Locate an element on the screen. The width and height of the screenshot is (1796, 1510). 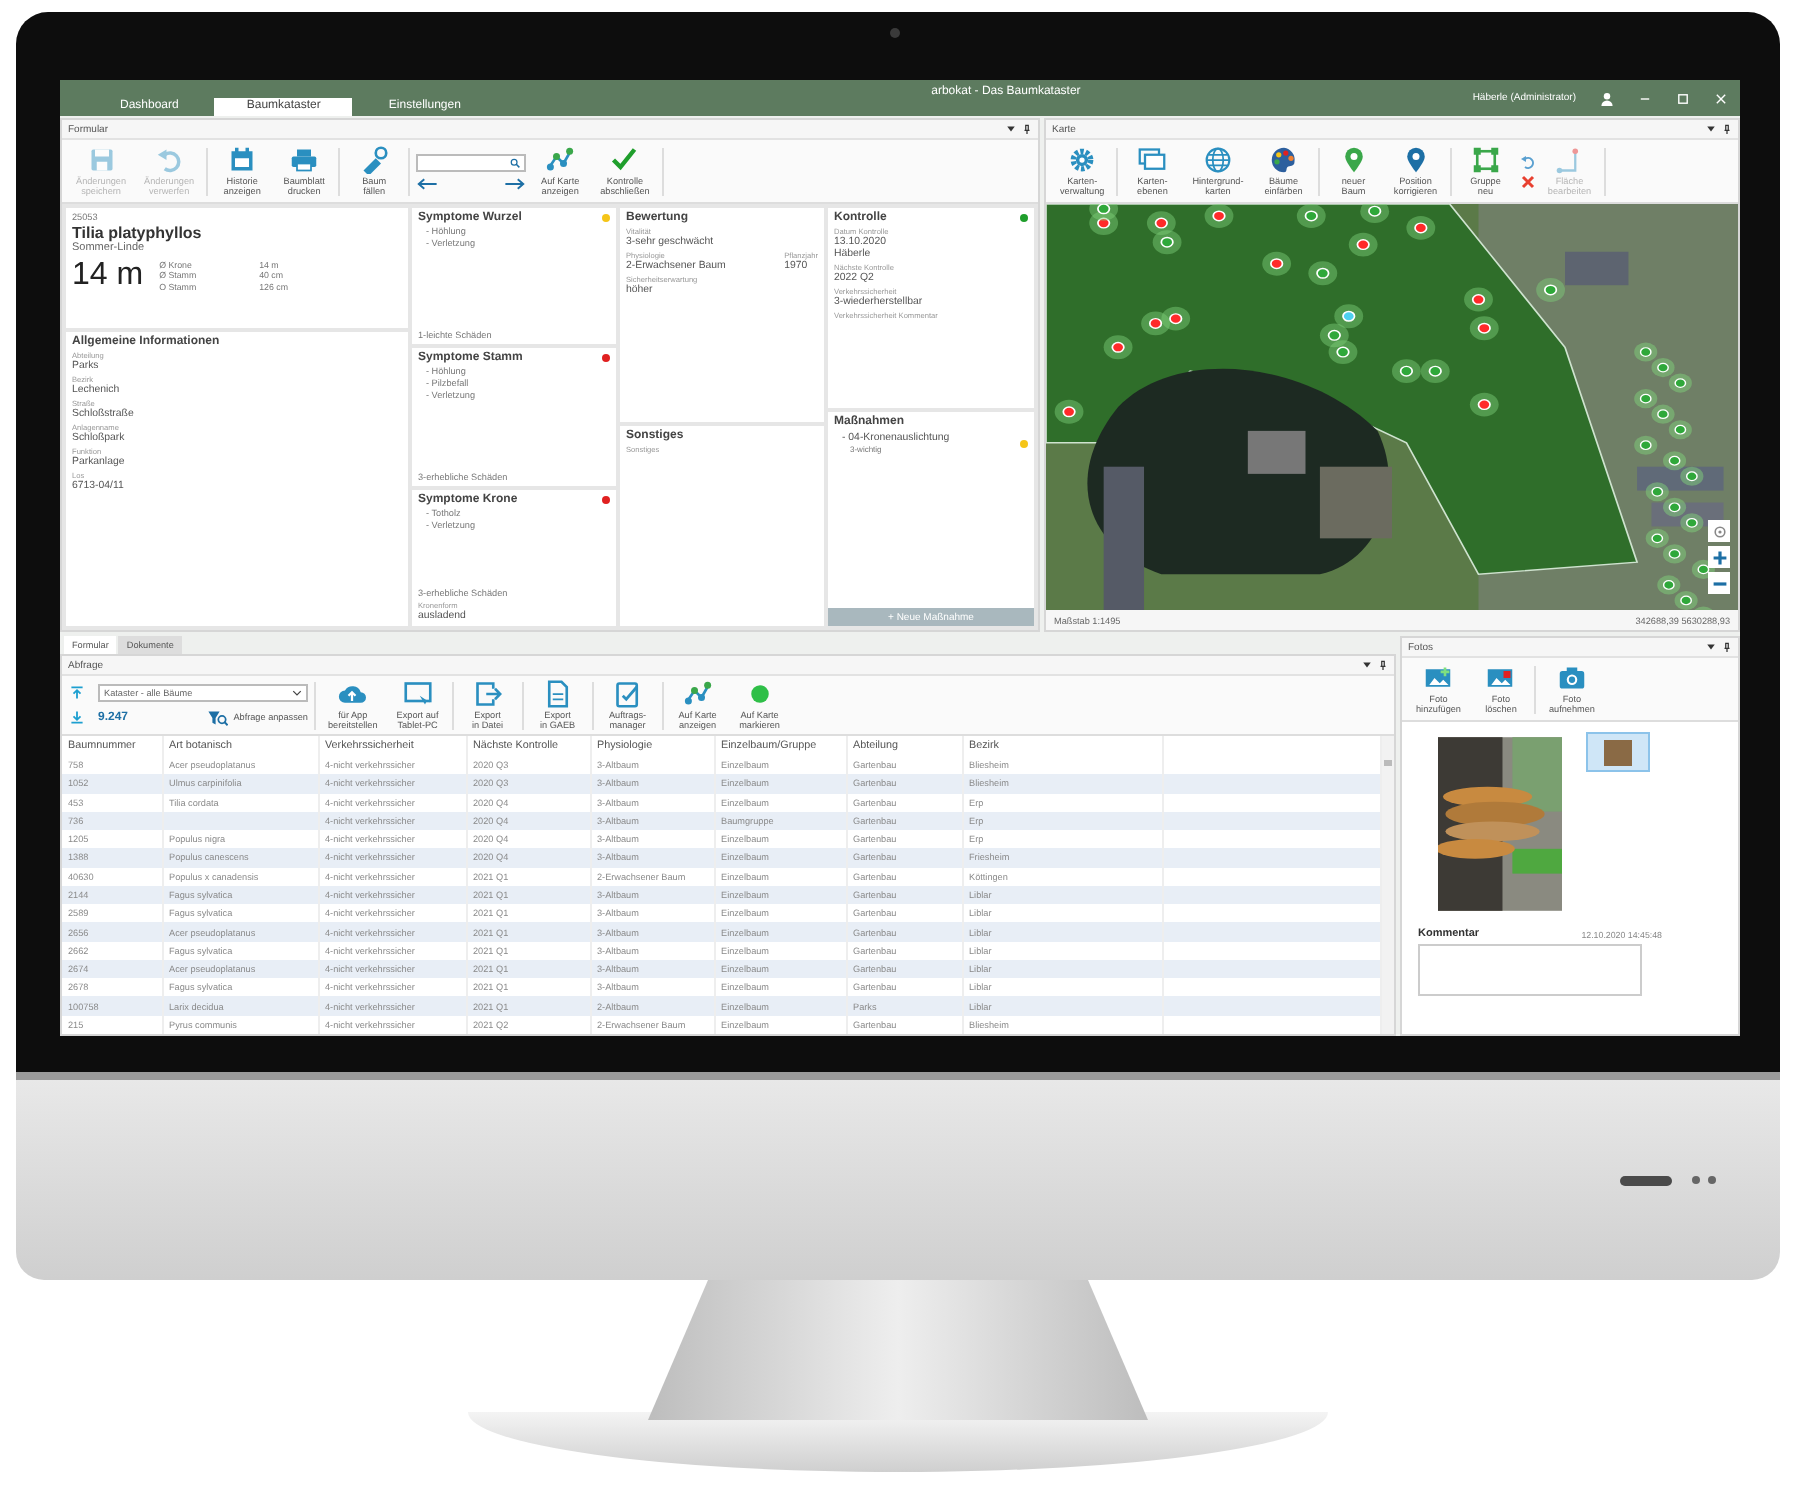
palette-icon is located at coordinates (1283, 159).